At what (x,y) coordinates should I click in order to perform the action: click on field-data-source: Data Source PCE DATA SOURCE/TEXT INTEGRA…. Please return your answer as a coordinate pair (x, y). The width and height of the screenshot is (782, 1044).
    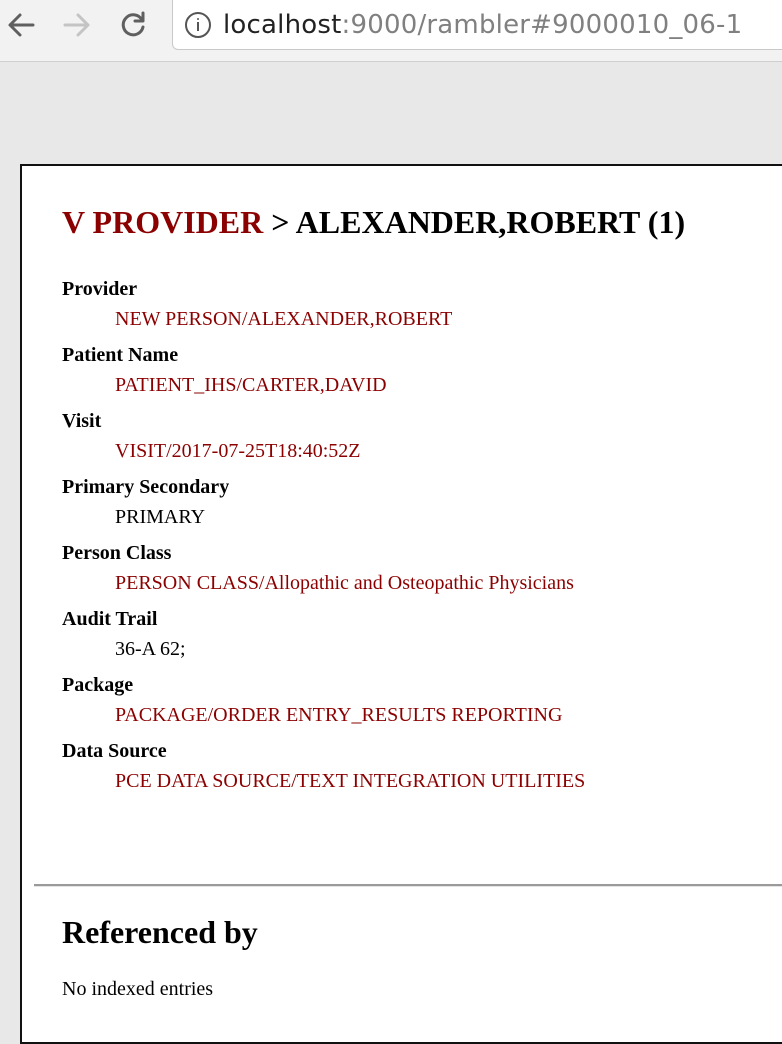
    Looking at the image, I should click on (412, 769).